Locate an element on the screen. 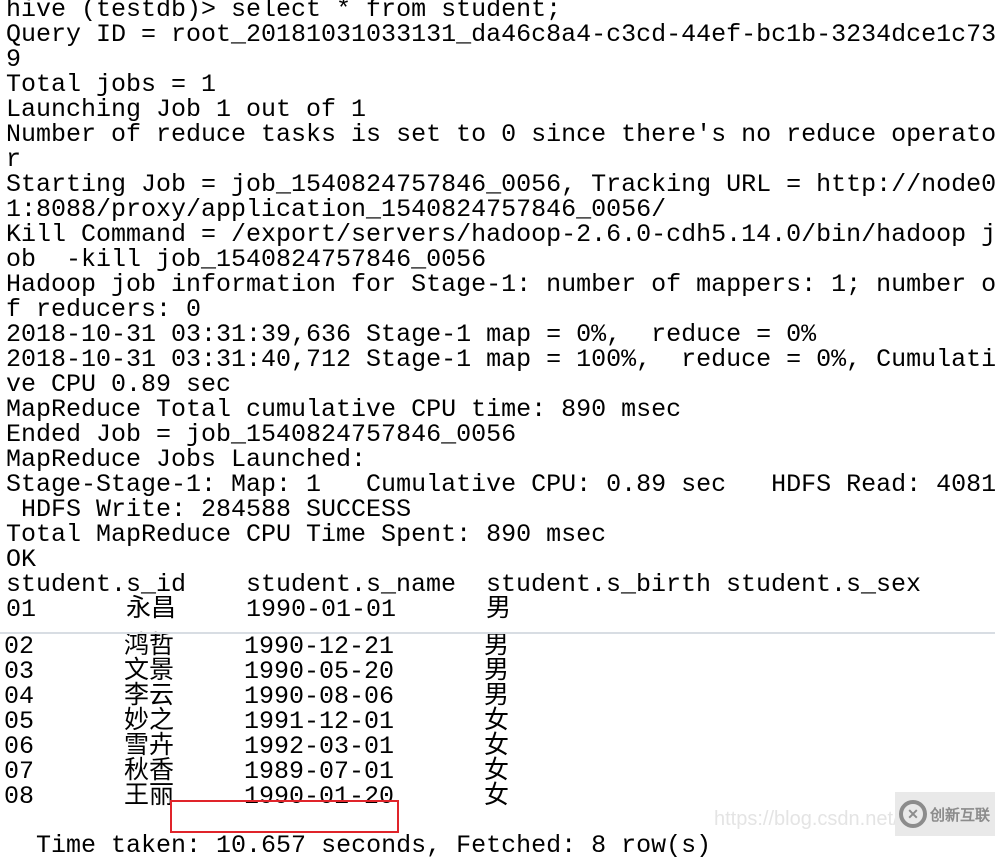 Image resolution: width=995 pixels, height=860 pixels. window-divider is located at coordinates (497, 633).